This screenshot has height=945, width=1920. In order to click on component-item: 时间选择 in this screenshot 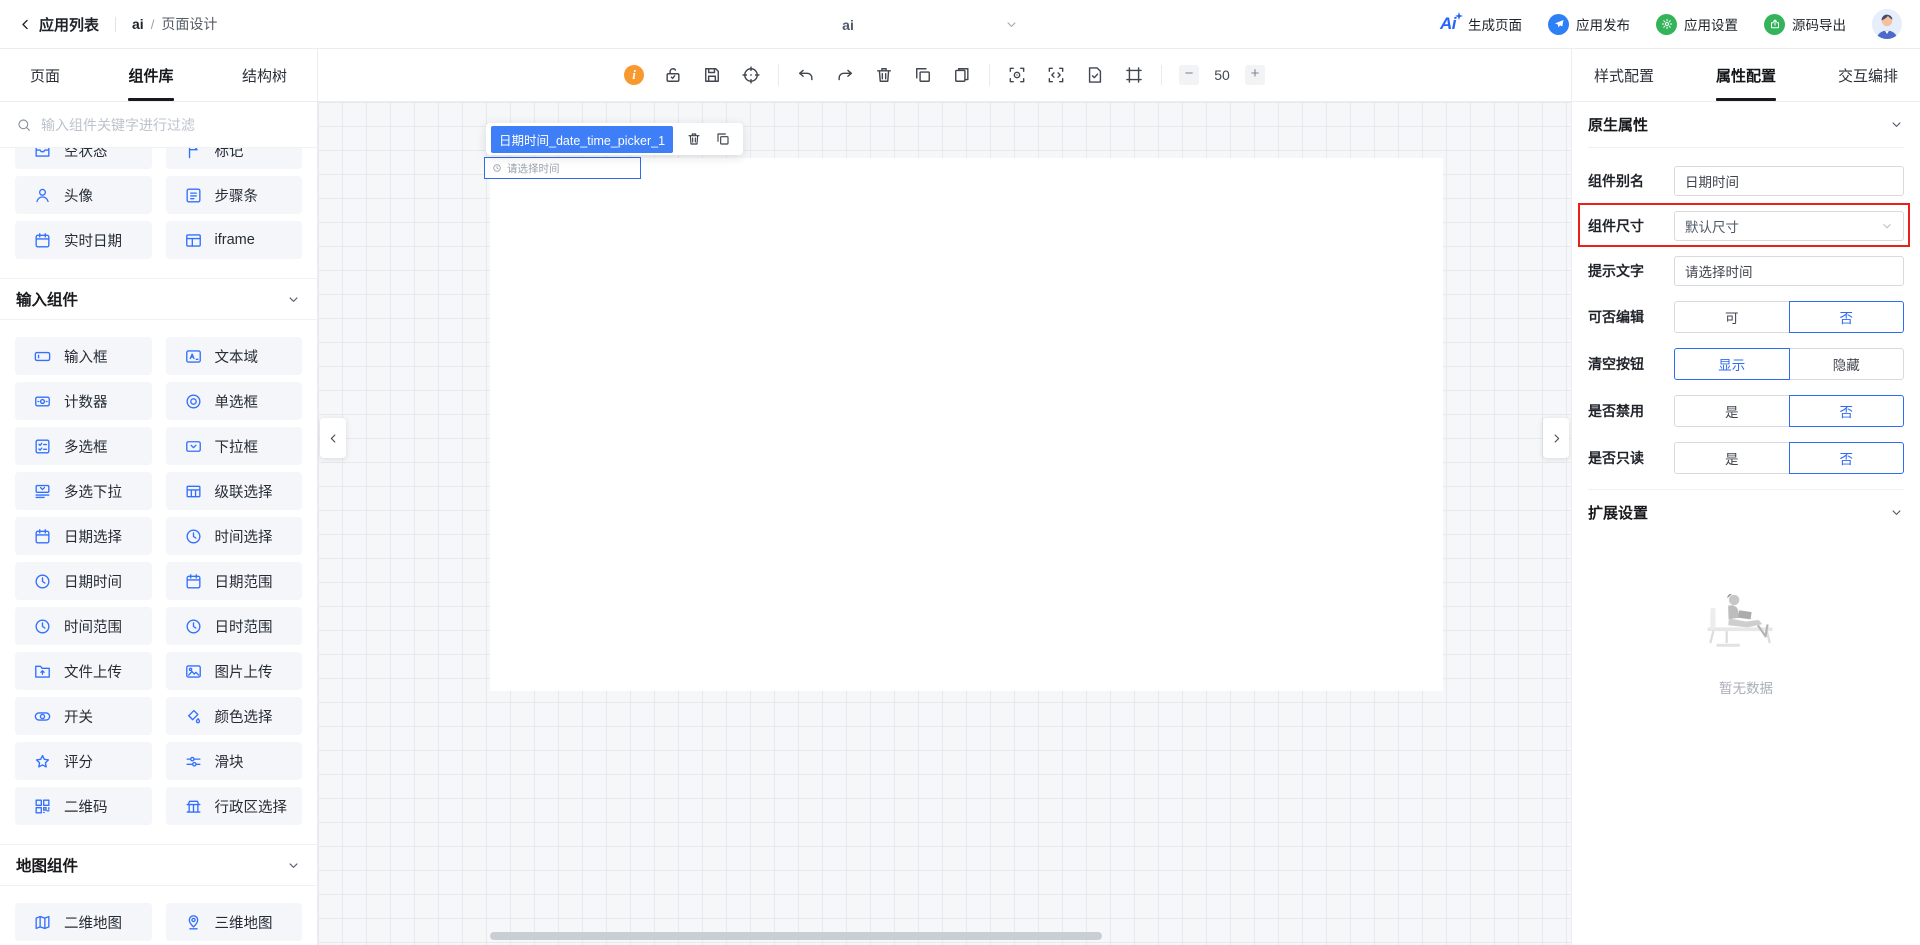, I will do `click(233, 536)`.